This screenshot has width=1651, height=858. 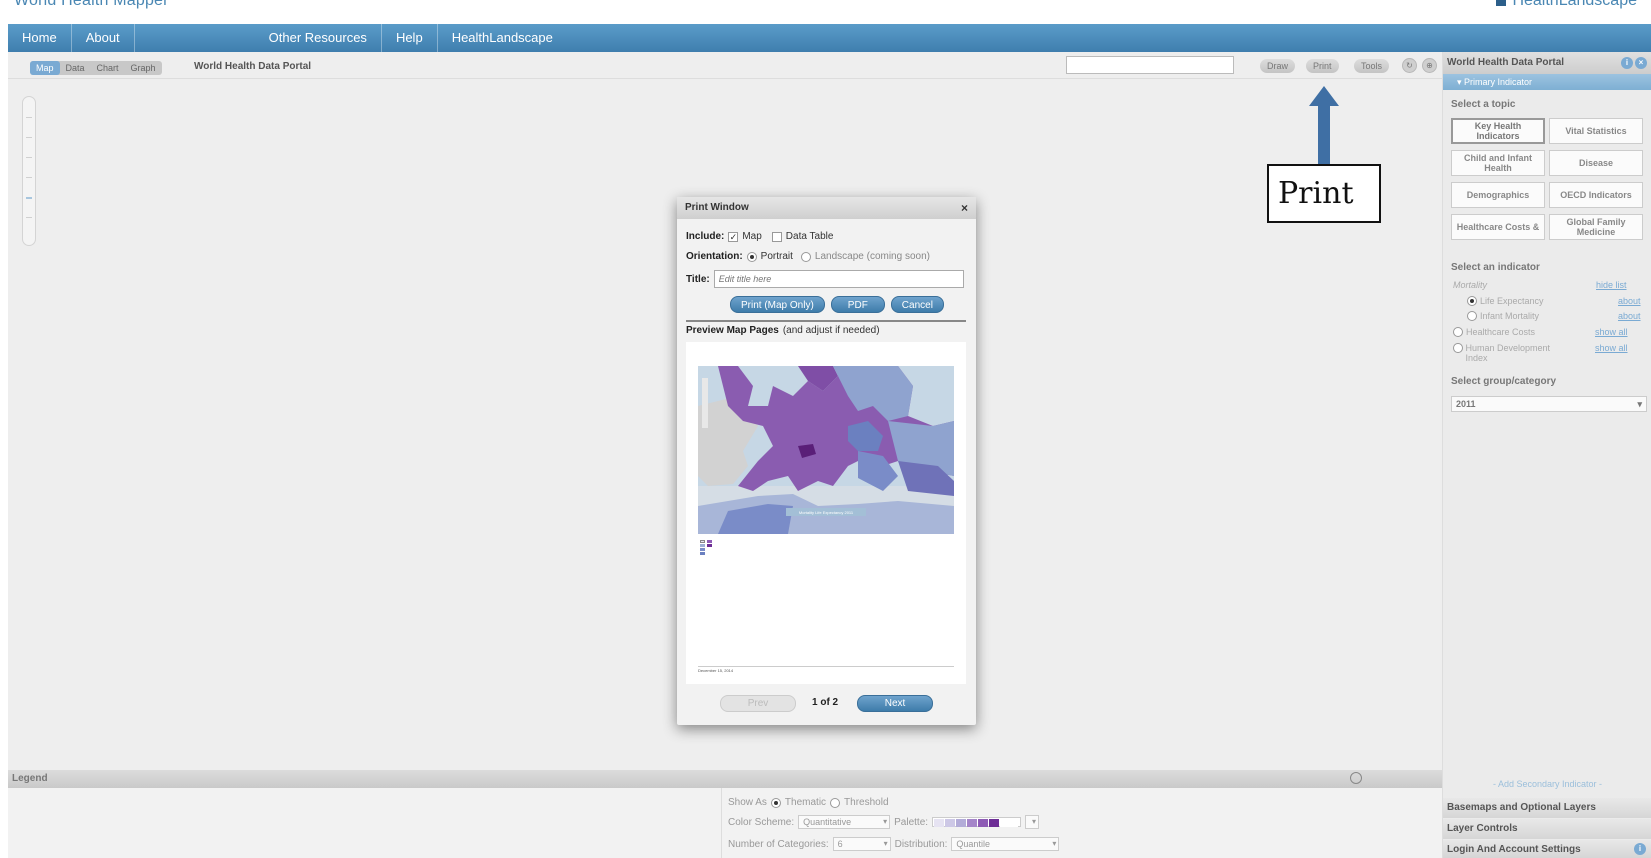 I want to click on zoom-extent-icon: ⊕, so click(x=1429, y=65).